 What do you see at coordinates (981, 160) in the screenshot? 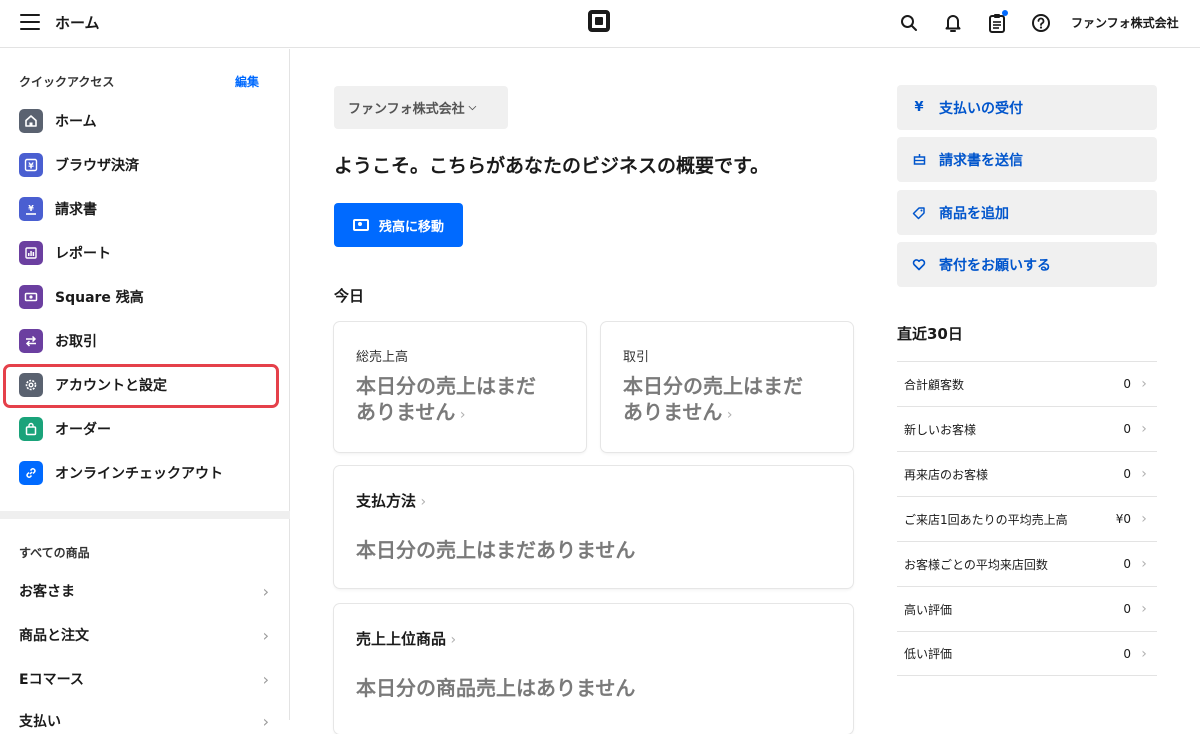
I see `action-label: 請求書を送信` at bounding box center [981, 160].